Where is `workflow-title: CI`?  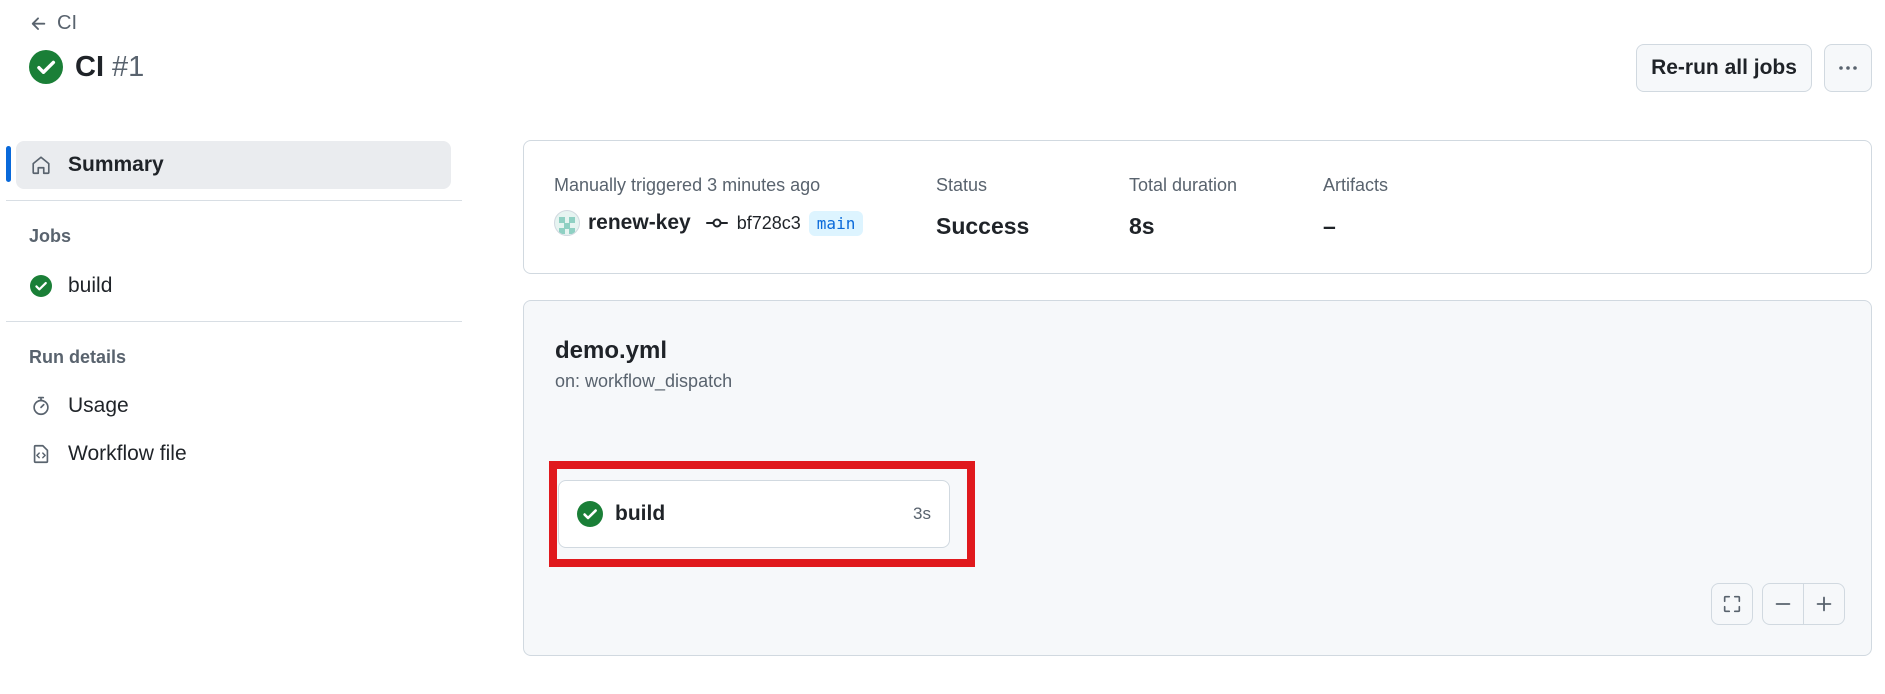 workflow-title: CI is located at coordinates (89, 66).